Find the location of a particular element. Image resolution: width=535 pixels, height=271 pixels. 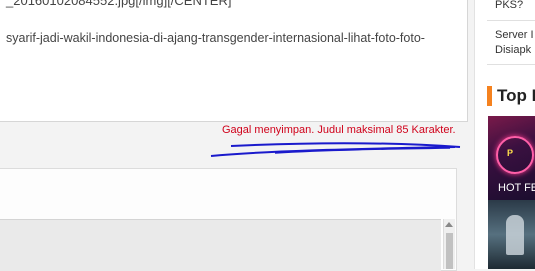

neon-sign-graphic is located at coordinates (515, 155).